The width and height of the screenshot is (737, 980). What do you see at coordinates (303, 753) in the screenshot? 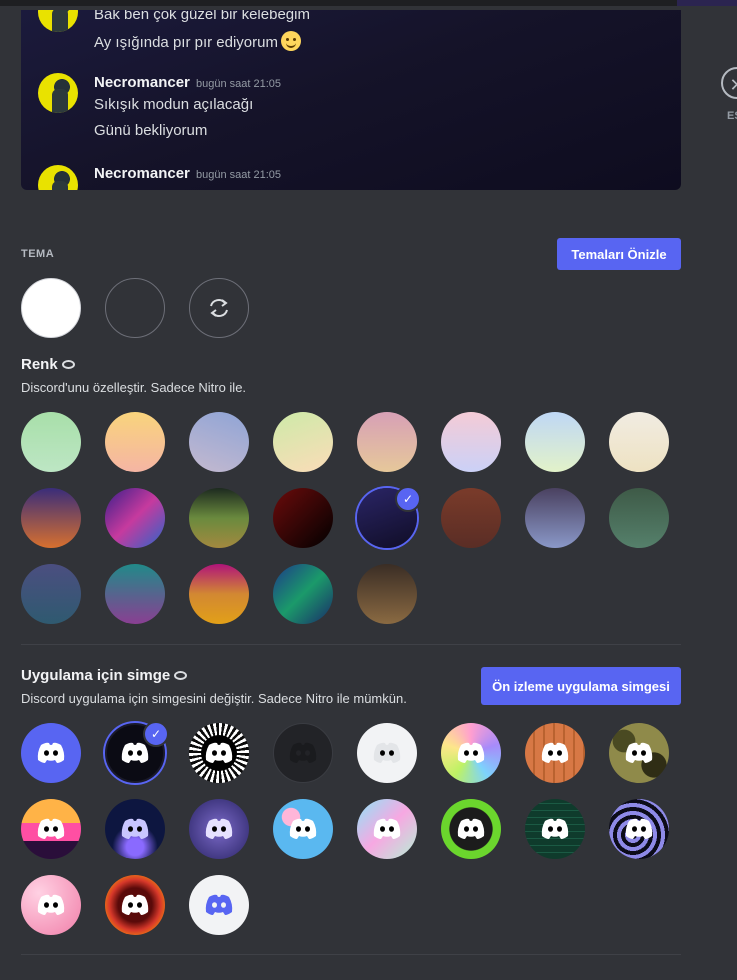
I see `app-icon-dark-mode` at bounding box center [303, 753].